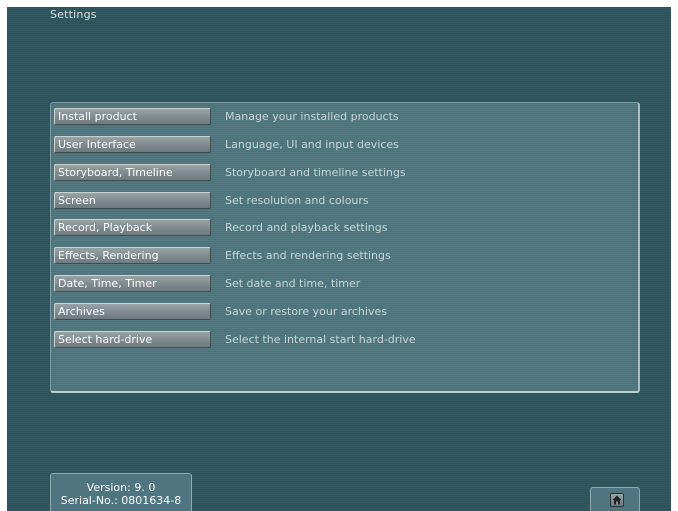 This screenshot has width=678, height=511. What do you see at coordinates (297, 200) in the screenshot?
I see `screen-description: Set resolution and colours` at bounding box center [297, 200].